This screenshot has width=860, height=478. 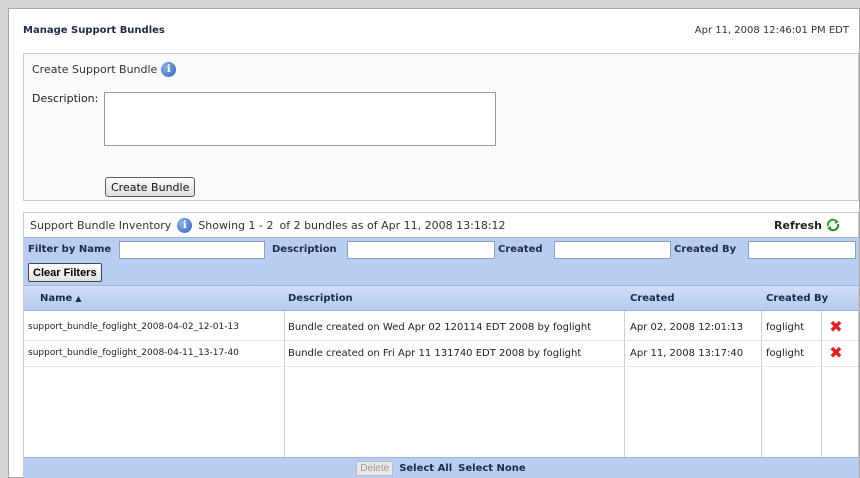 What do you see at coordinates (150, 187) in the screenshot?
I see `create-bundle-button: Create Bundle` at bounding box center [150, 187].